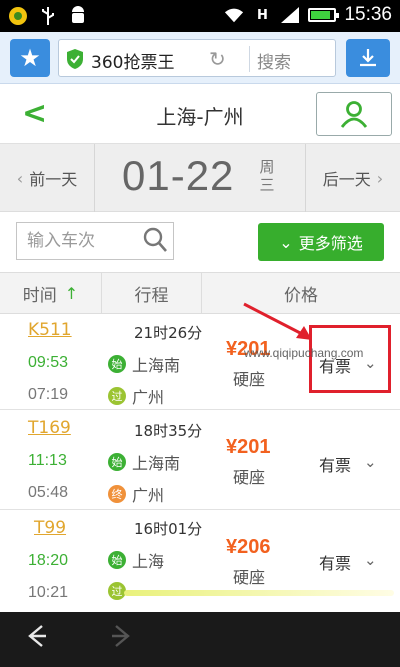 This screenshot has width=400, height=667. What do you see at coordinates (117, 494) in the screenshot?
I see `end-badge-icon: 终` at bounding box center [117, 494].